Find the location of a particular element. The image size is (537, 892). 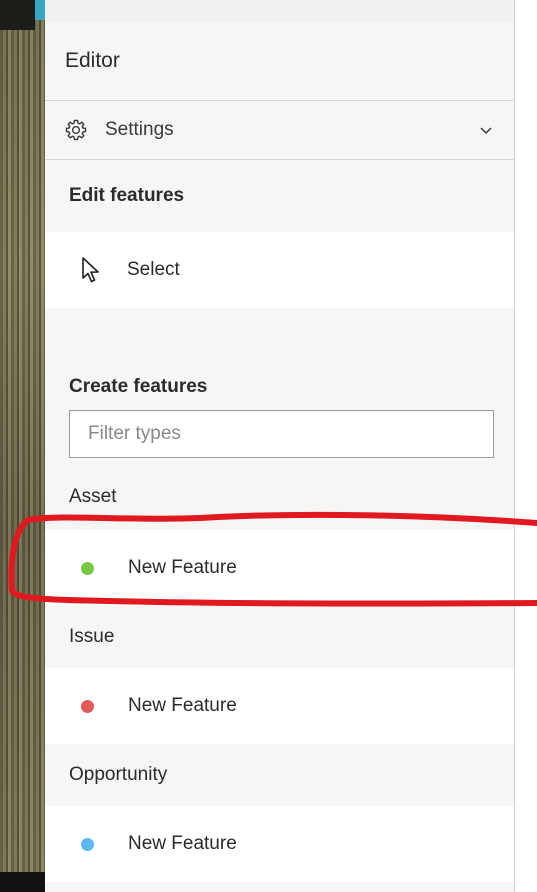

filter-wrapper is located at coordinates (279, 437).